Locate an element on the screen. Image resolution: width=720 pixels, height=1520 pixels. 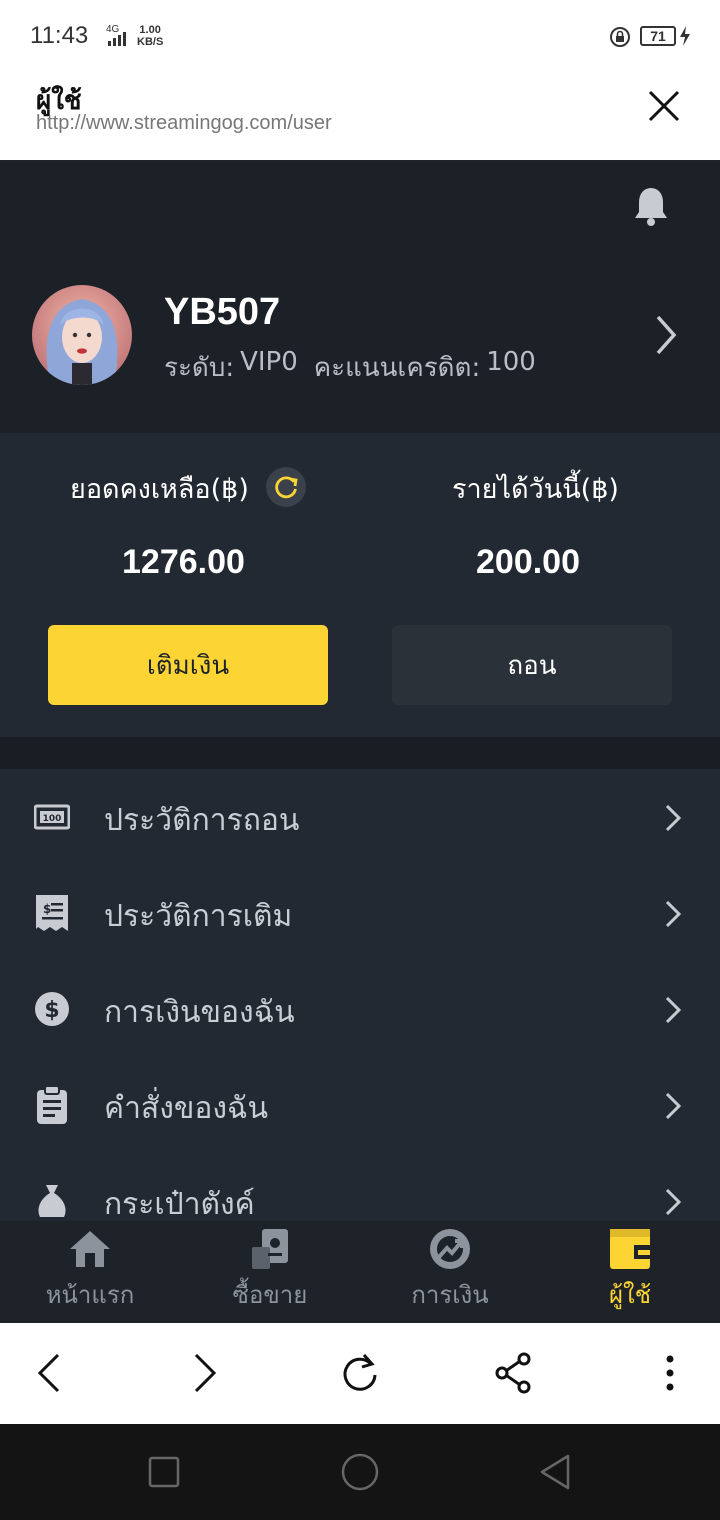
clipboard-icon is located at coordinates (52, 1104).